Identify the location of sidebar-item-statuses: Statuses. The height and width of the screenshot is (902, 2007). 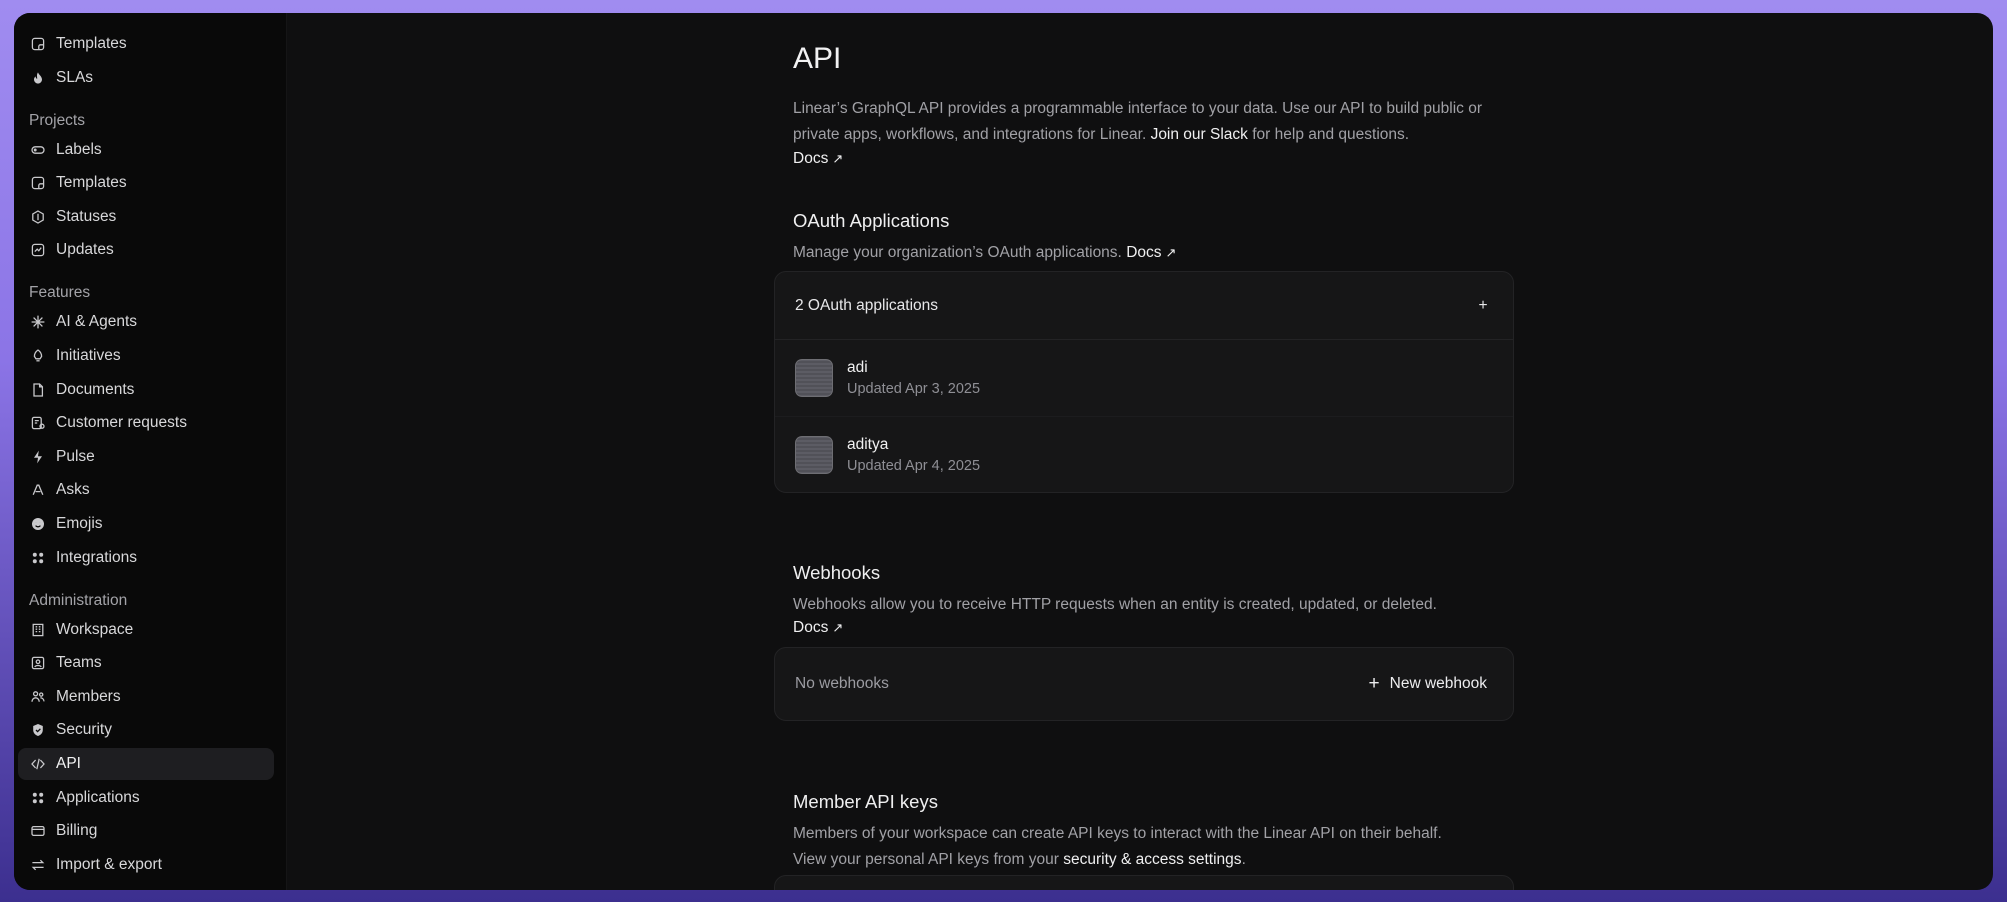
(146, 217).